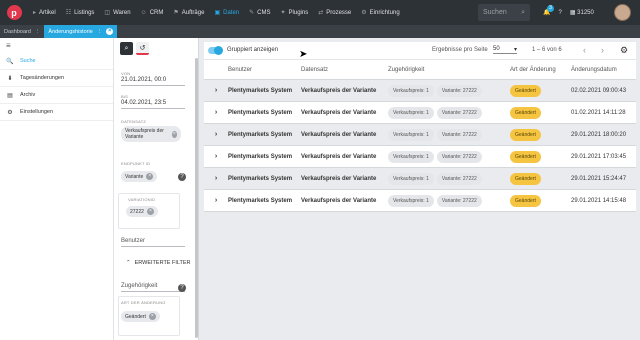  Describe the element at coordinates (264, 70) in the screenshot. I see `column-header-user: Benutzer` at that location.